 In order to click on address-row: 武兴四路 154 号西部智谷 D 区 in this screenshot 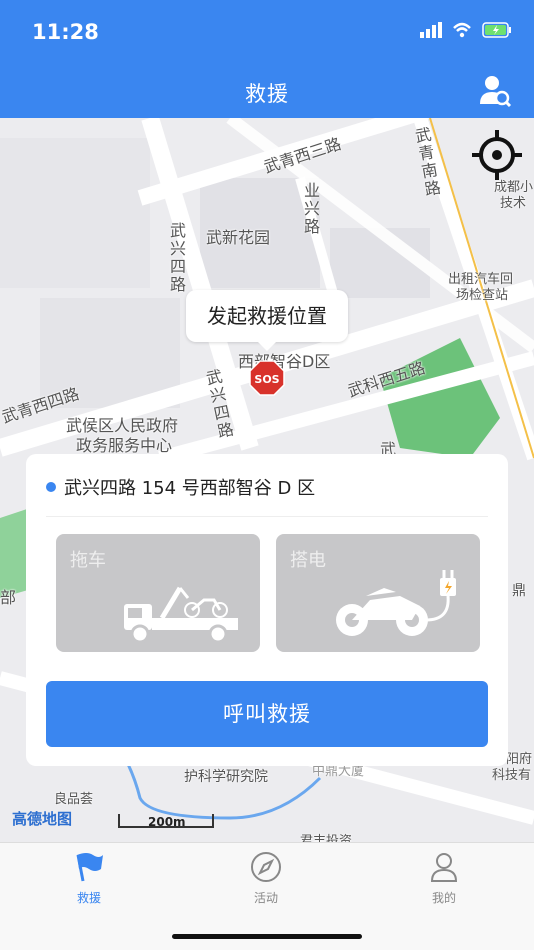, I will do `click(180, 487)`.